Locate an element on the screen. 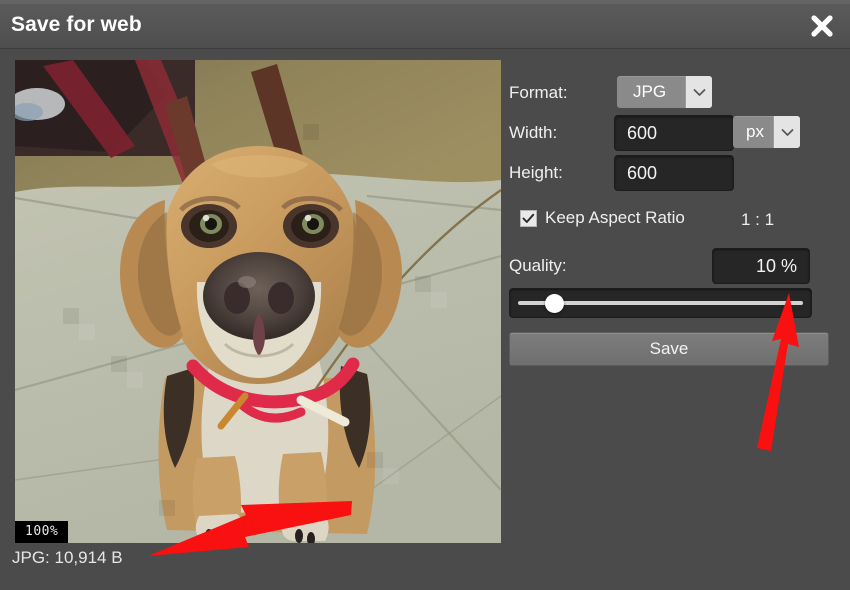 The height and width of the screenshot is (590, 850). width-label: Width: is located at coordinates (533, 132).